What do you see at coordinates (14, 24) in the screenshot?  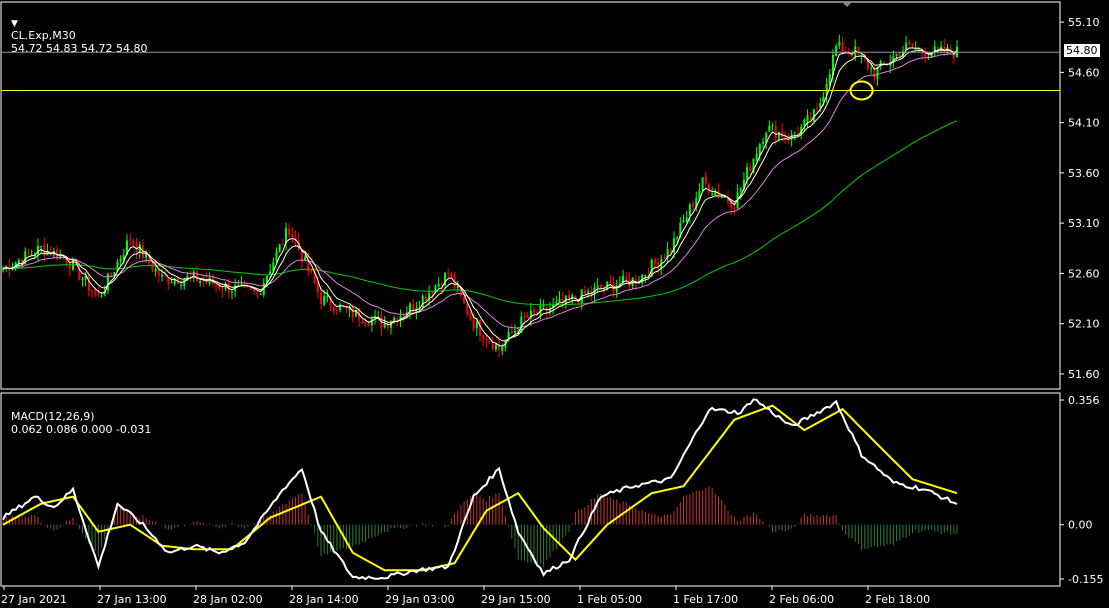 I see `collapse-triangle-icon: ▼` at bounding box center [14, 24].